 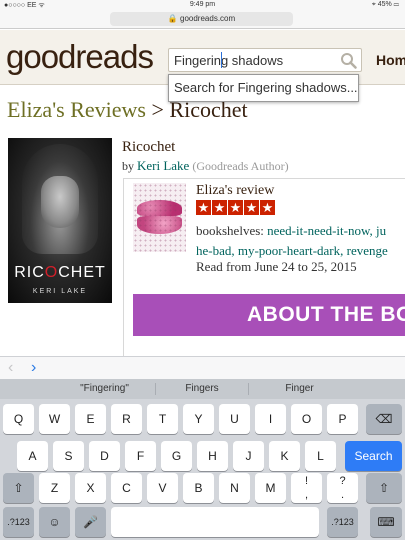 What do you see at coordinates (90, 522) in the screenshot?
I see `microphone-icon: 🎤` at bounding box center [90, 522].